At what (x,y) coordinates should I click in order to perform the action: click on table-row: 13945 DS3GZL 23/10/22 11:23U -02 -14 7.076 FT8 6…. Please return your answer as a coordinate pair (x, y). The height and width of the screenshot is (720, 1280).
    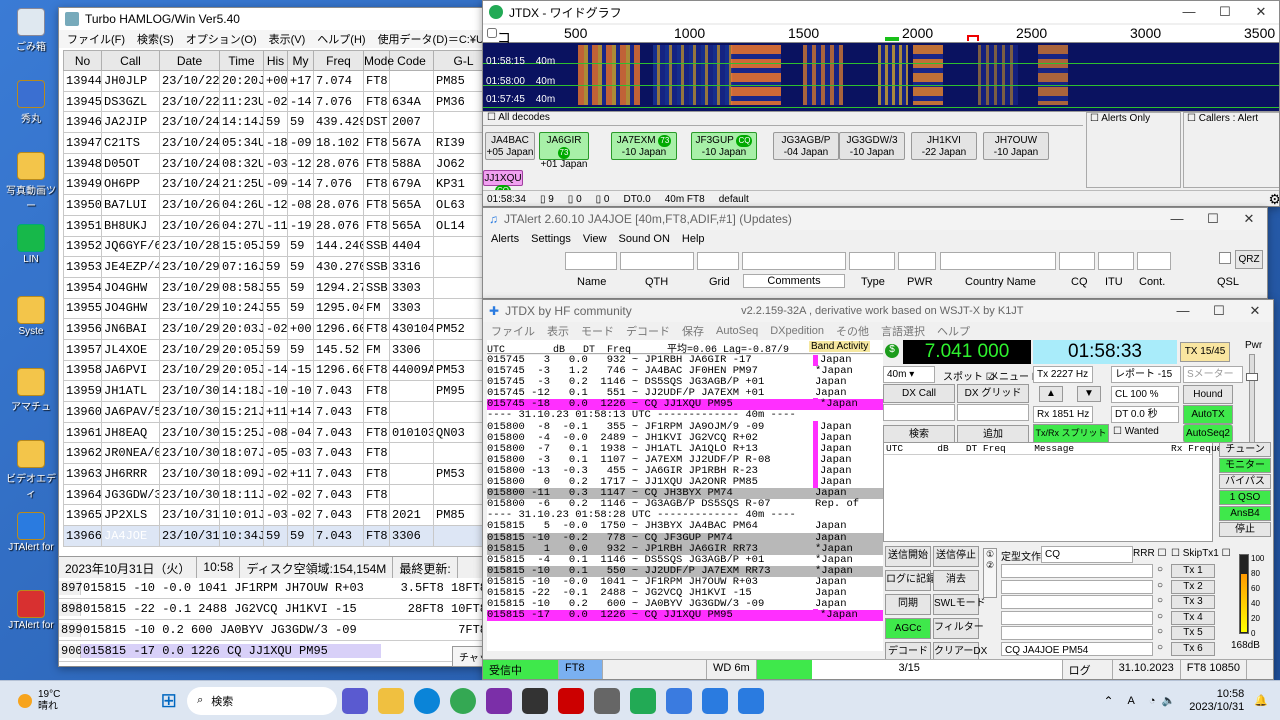
    Looking at the image, I should click on (276, 101).